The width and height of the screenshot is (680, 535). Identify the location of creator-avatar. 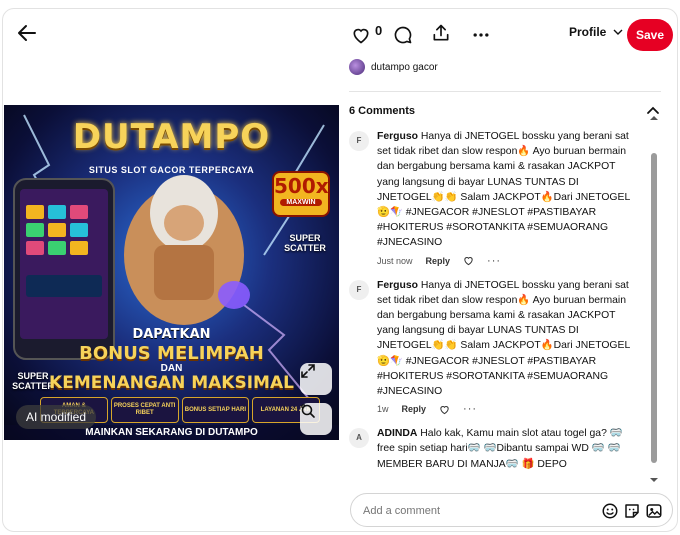
(357, 67).